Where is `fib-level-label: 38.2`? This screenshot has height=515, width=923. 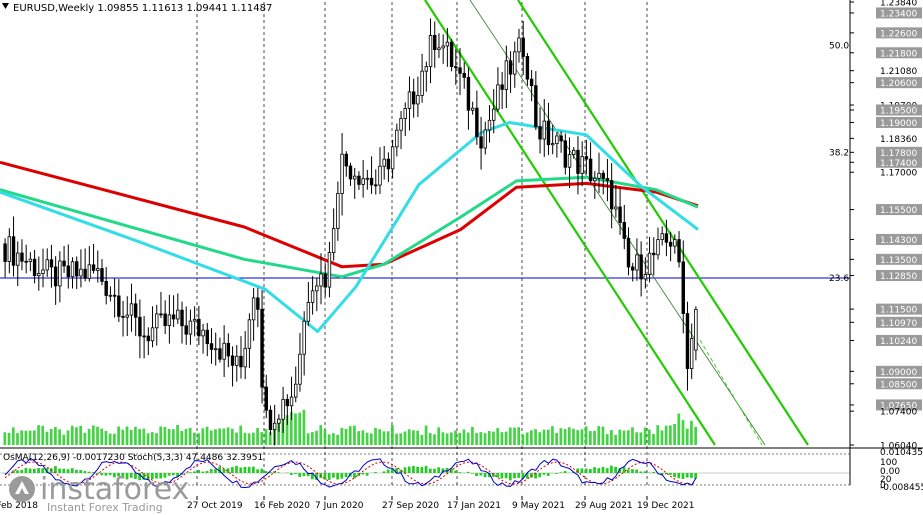 fib-level-label: 38.2 is located at coordinates (839, 153).